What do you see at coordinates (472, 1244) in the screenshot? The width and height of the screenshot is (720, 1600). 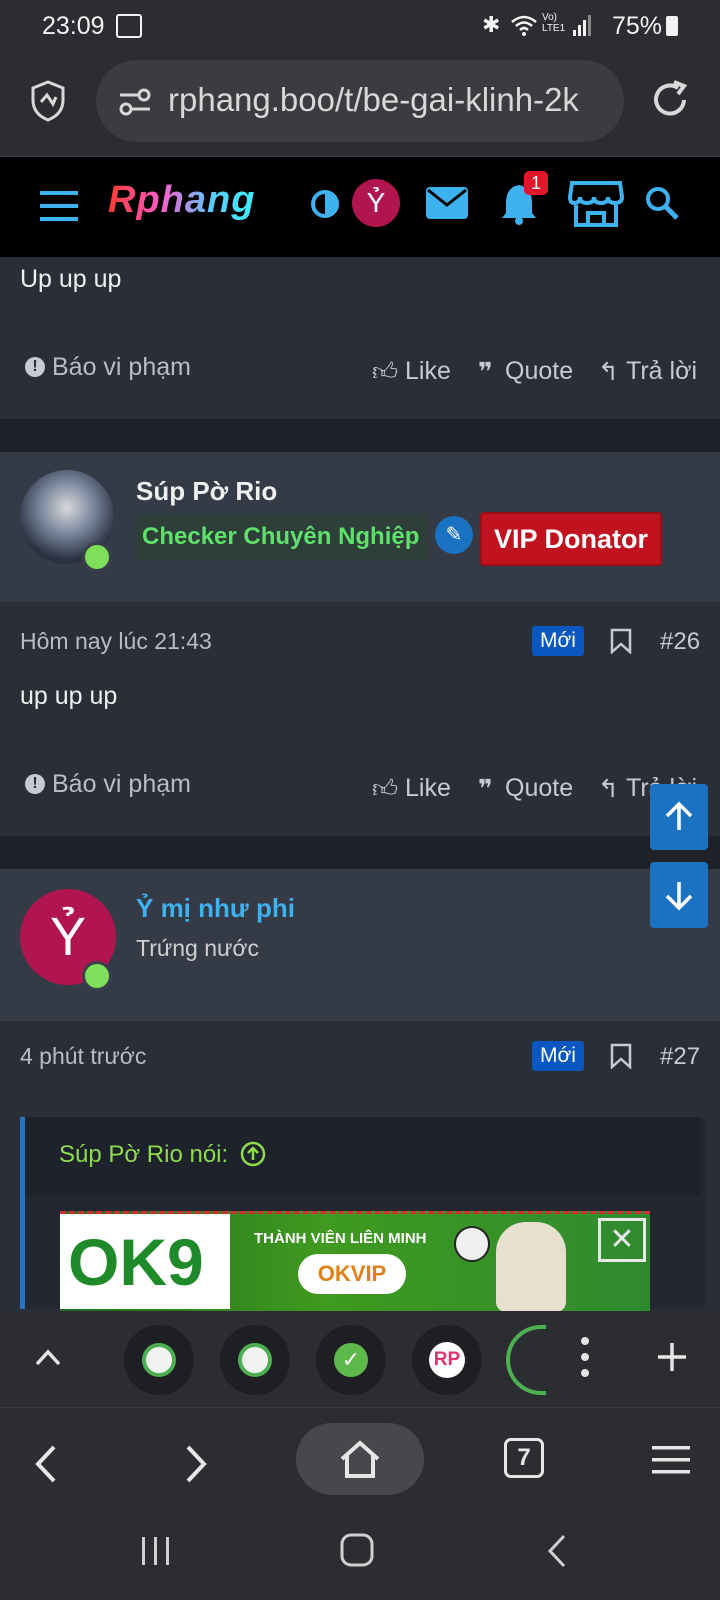 I see `ad-ball-icon` at bounding box center [472, 1244].